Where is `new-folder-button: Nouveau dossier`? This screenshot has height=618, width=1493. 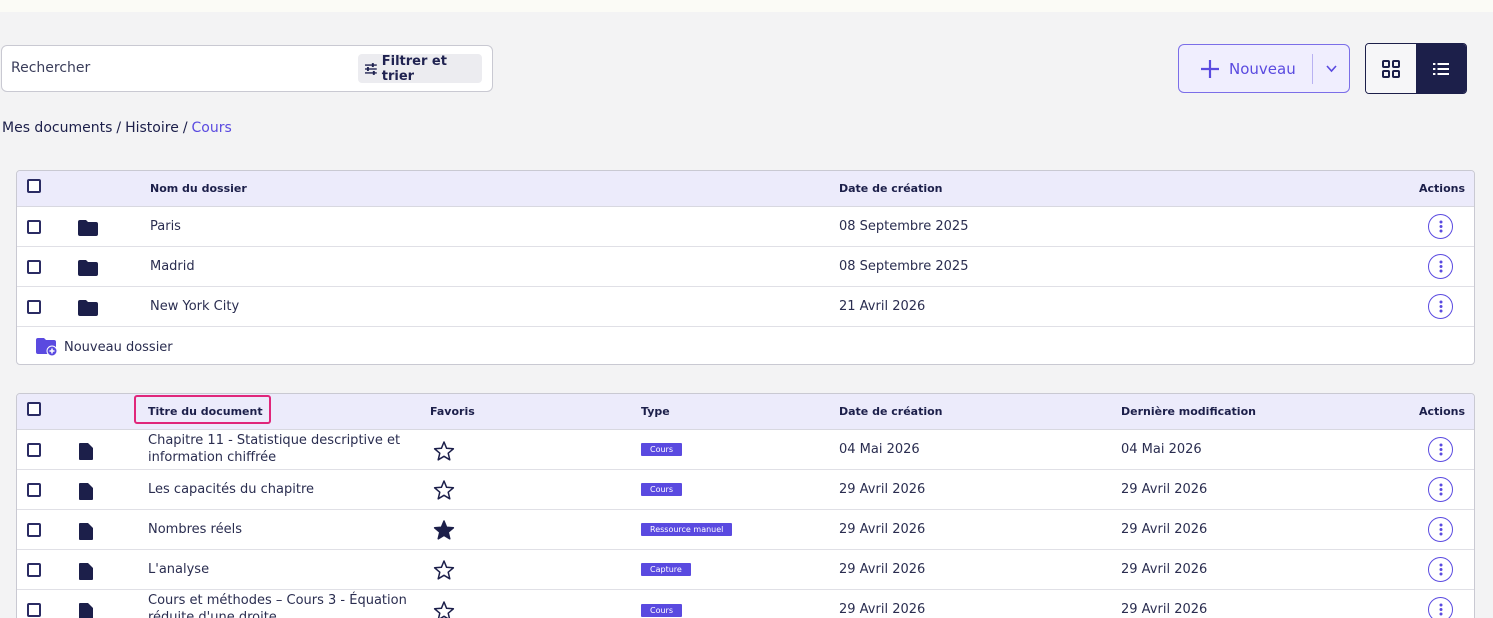 new-folder-button: Nouveau dossier is located at coordinates (104, 347).